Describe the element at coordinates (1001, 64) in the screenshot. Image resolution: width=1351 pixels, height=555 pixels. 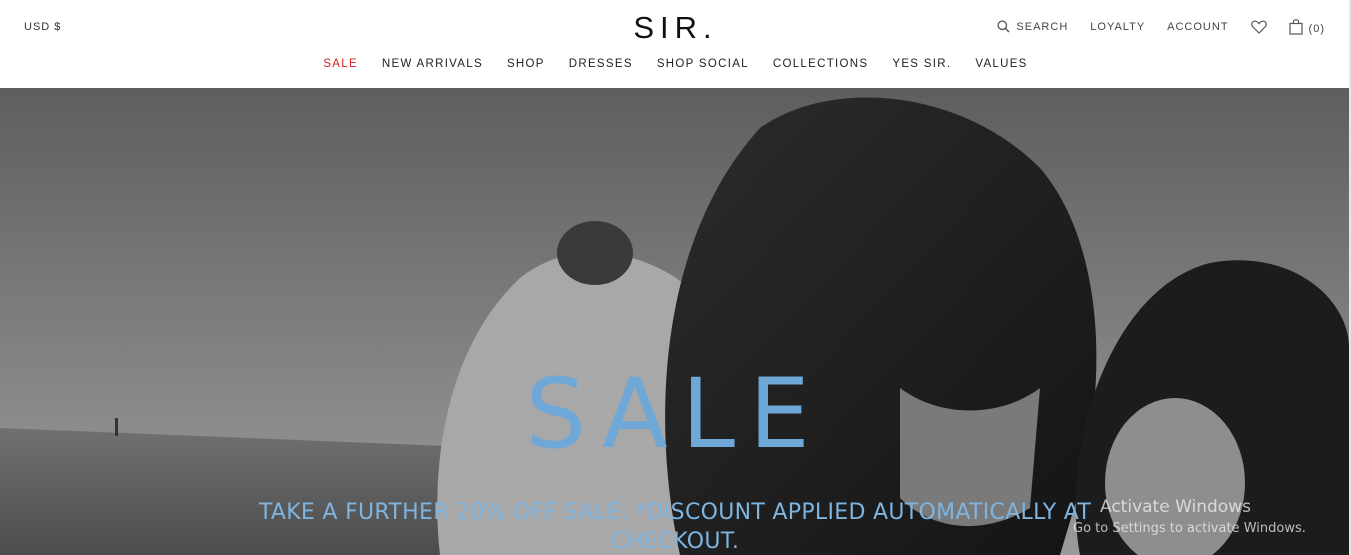
I see `nav-item-values: VALUES` at that location.